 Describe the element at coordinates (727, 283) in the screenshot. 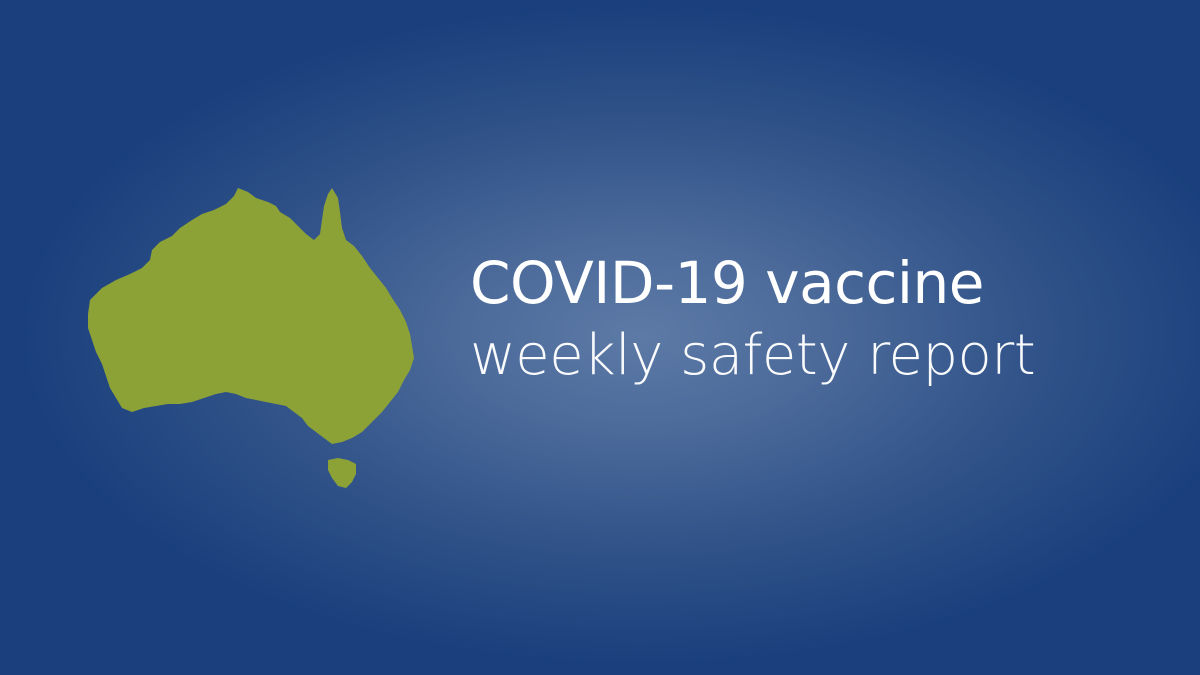

I see `title-line-primary: COVID-19 vaccine` at that location.